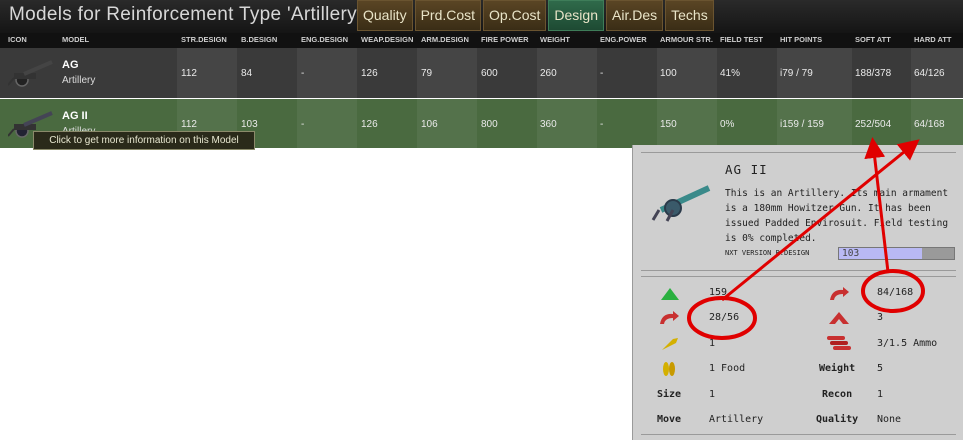  I want to click on fire-power-cell: 800, so click(489, 124).